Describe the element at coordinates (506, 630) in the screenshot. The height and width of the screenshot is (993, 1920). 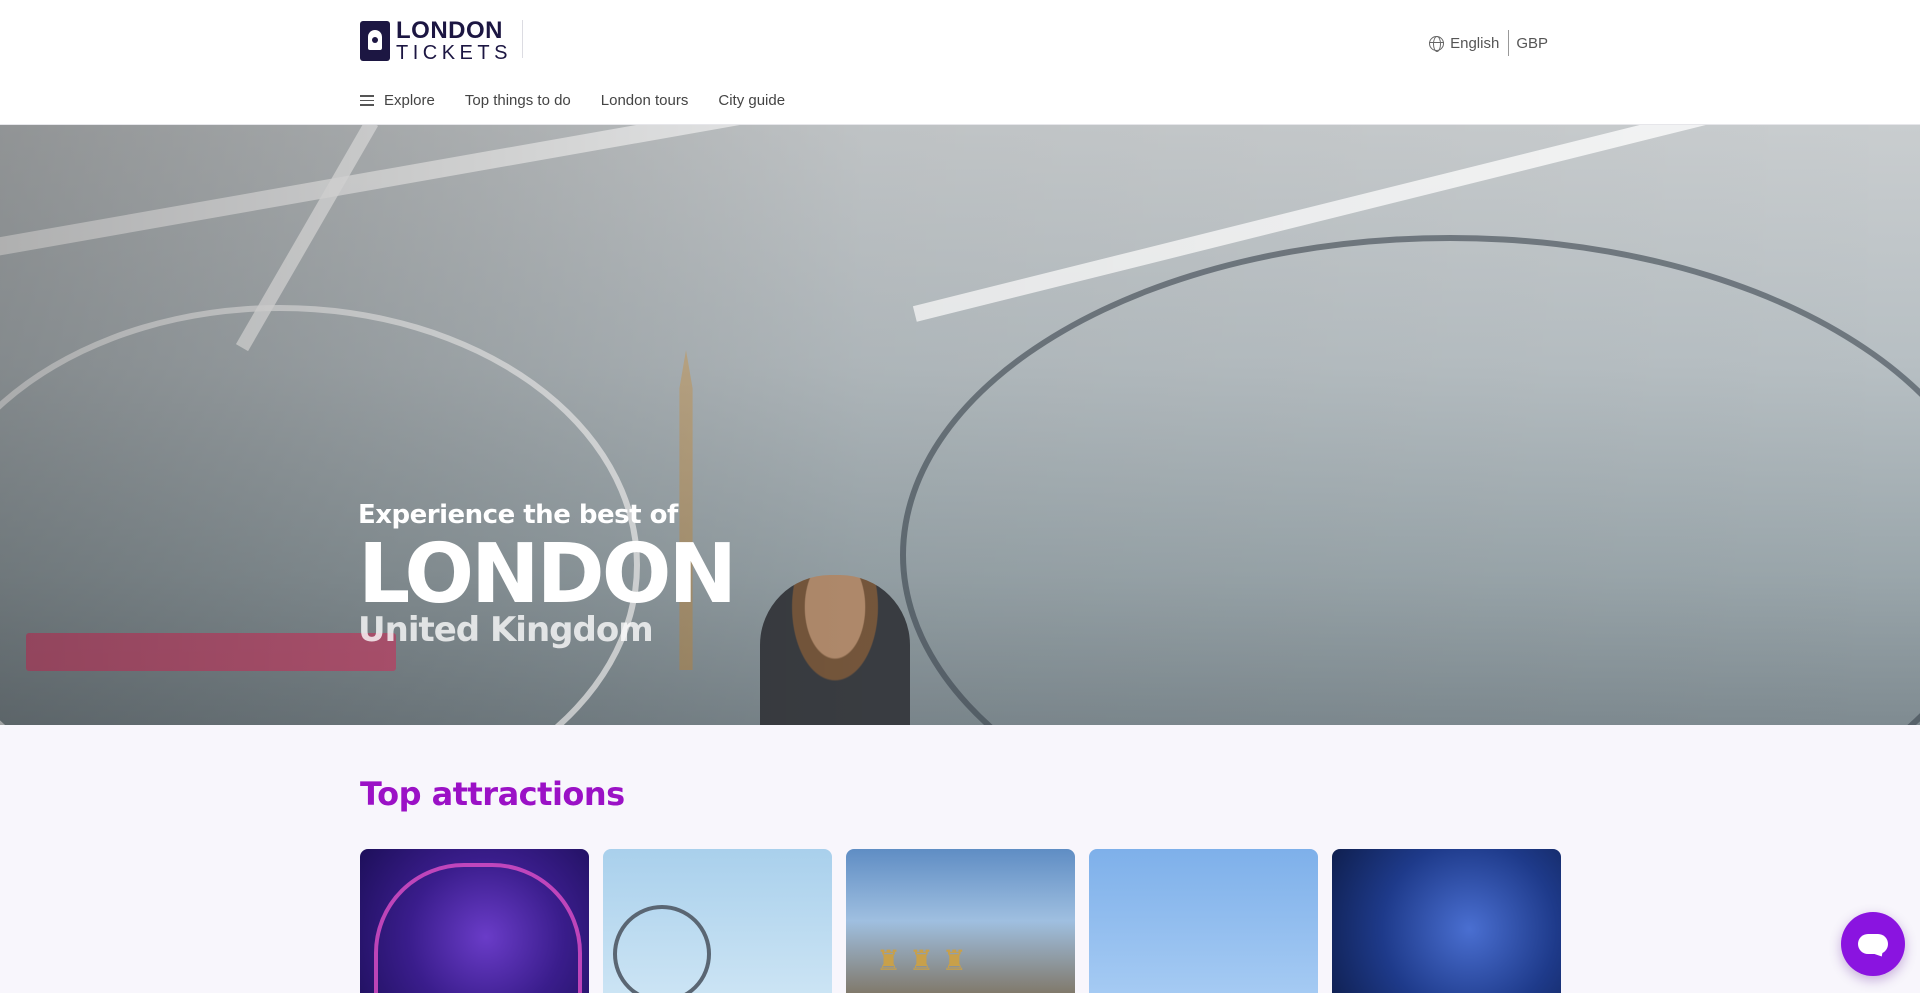
I see `hero-country: United Kingdom` at that location.